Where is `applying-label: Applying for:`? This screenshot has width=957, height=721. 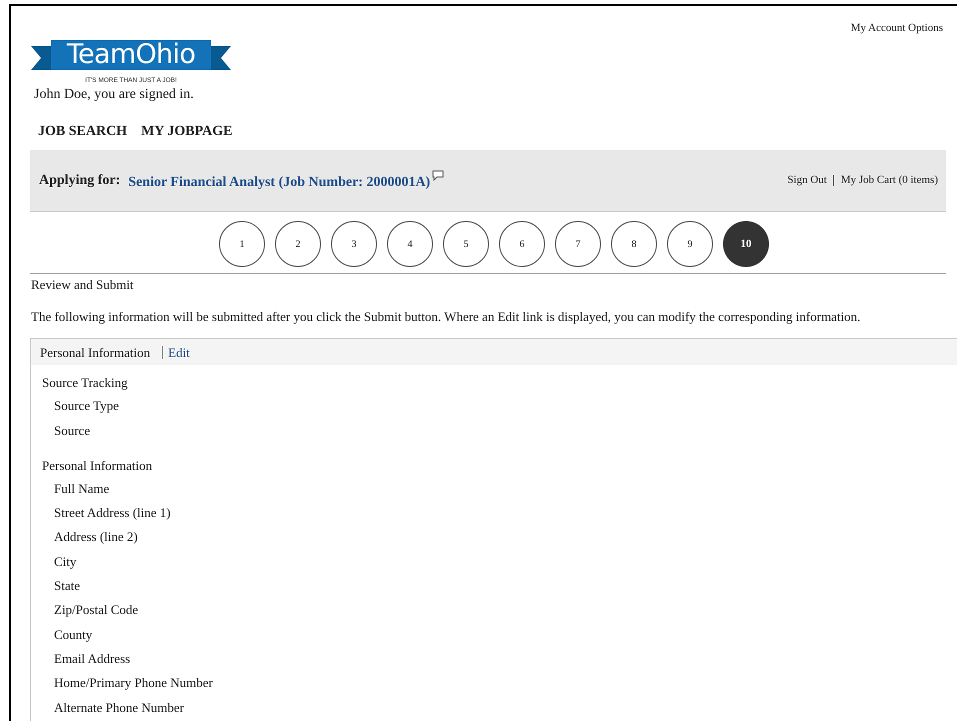
applying-label: Applying for: is located at coordinates (79, 181).